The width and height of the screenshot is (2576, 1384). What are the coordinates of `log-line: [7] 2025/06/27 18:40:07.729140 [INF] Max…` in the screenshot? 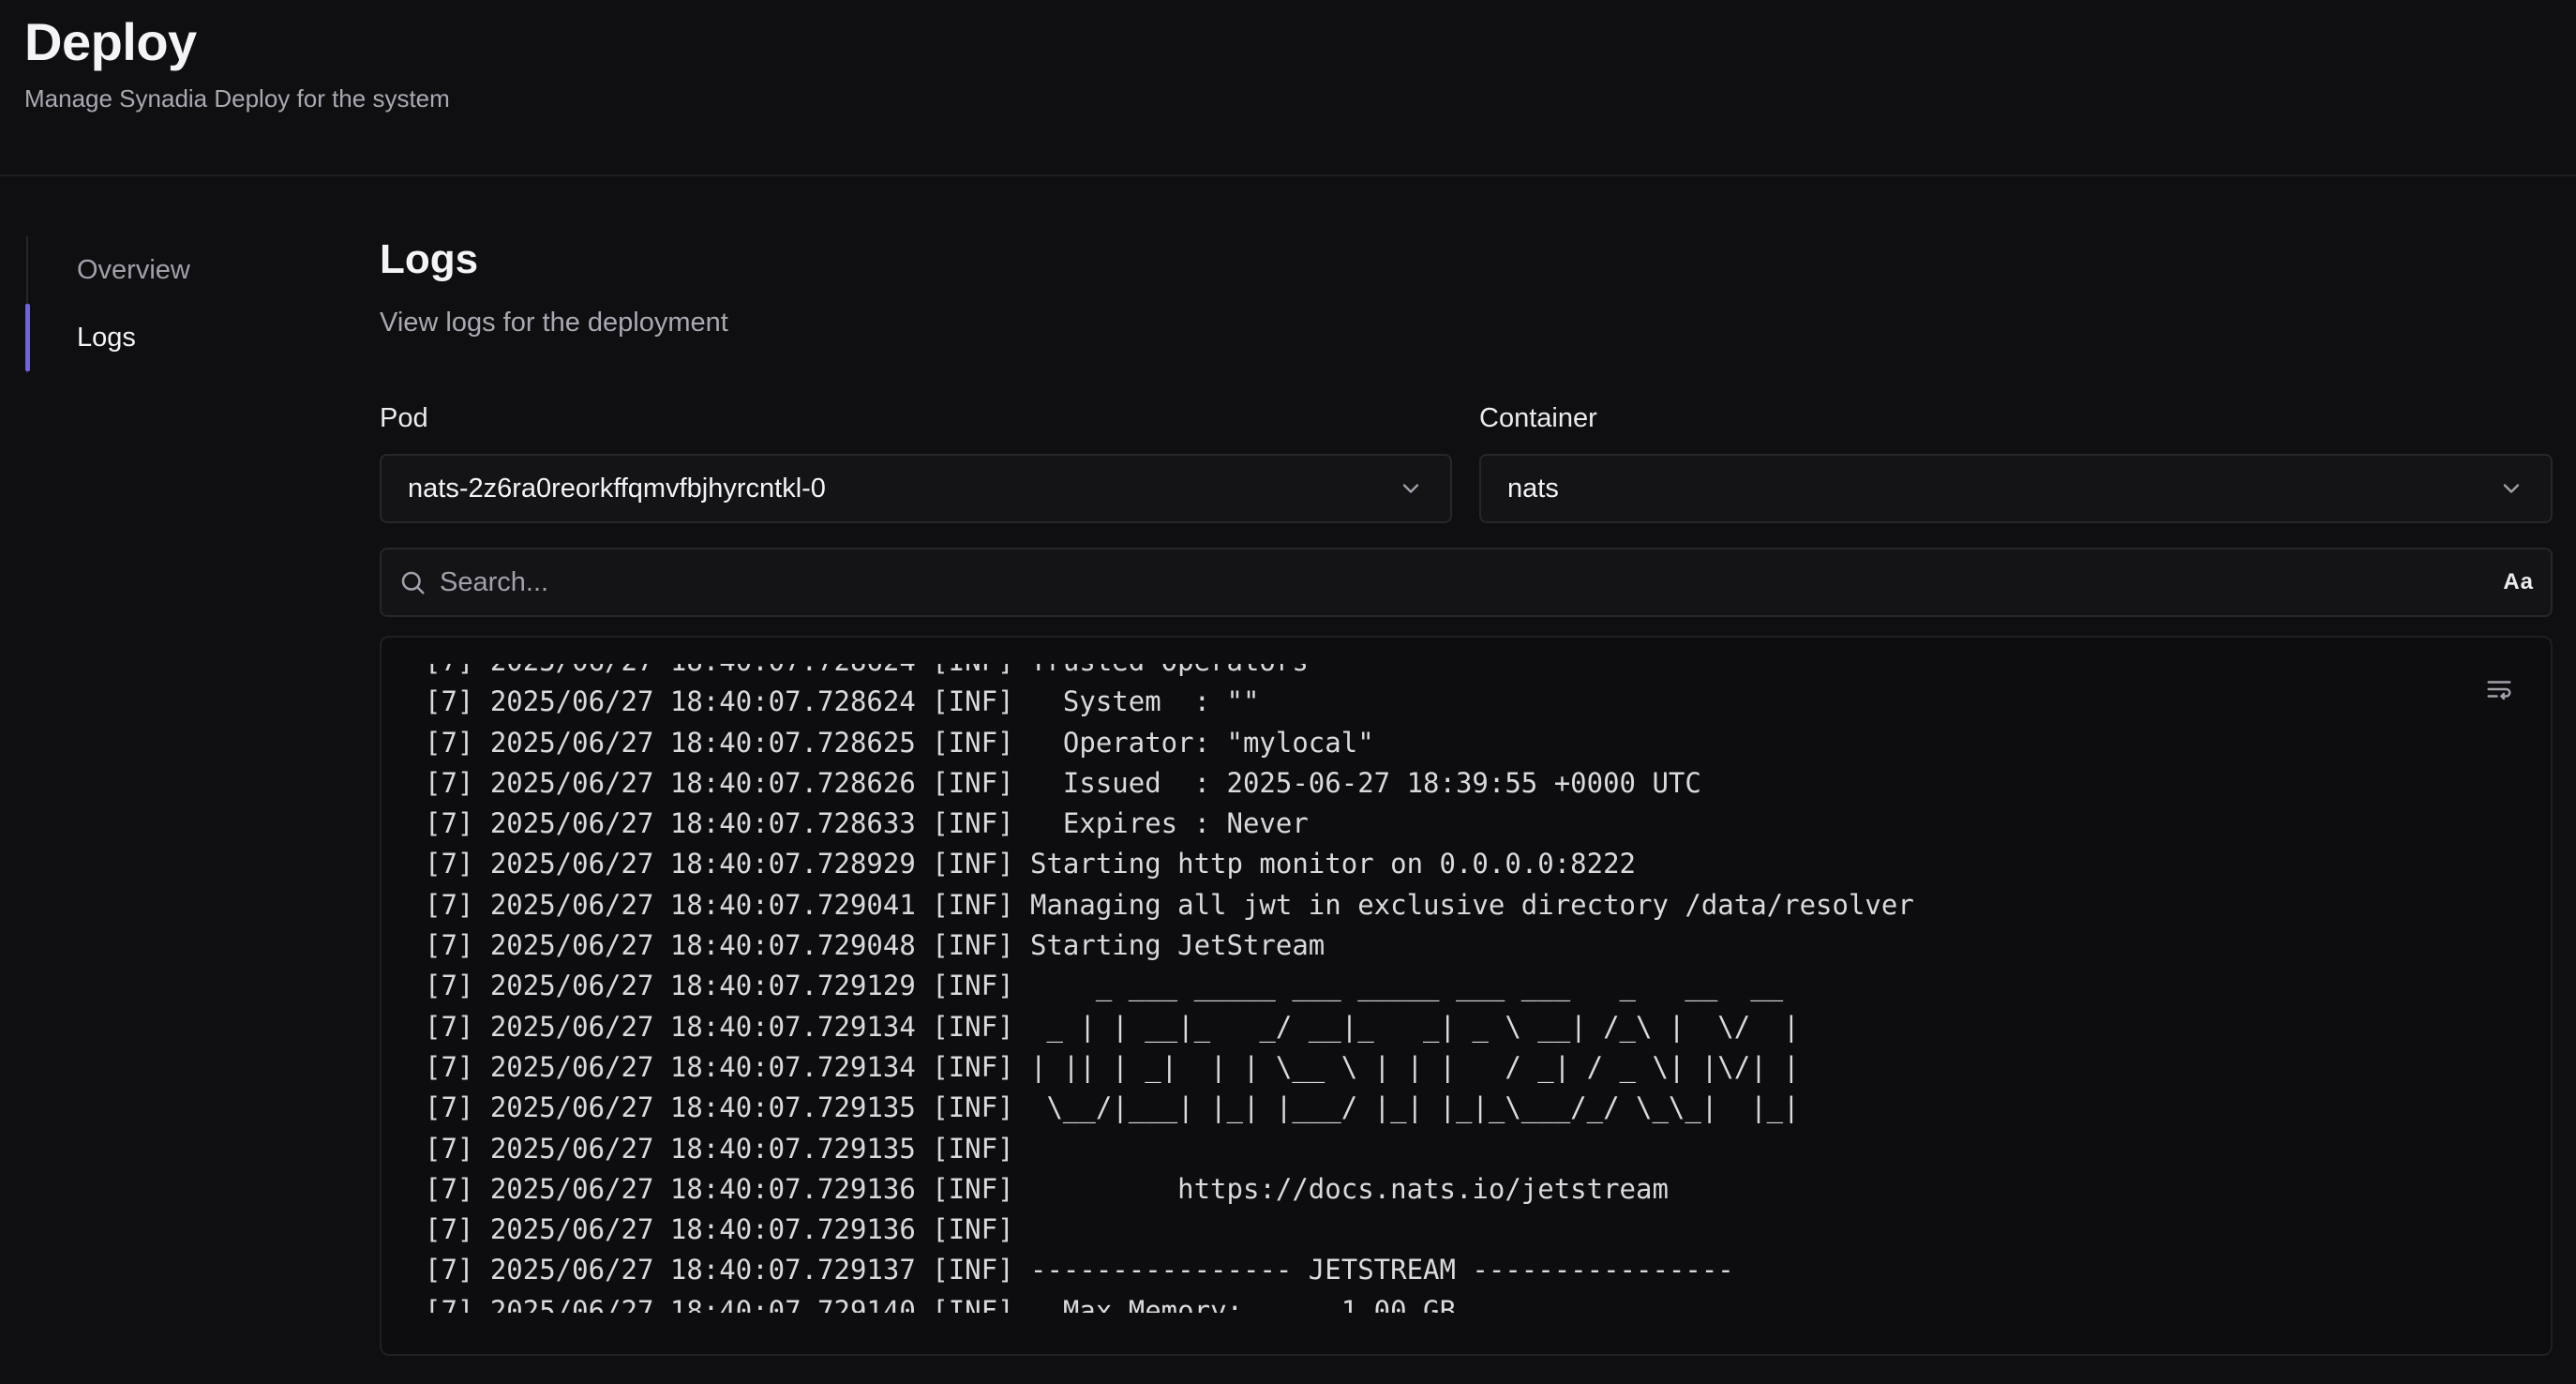 It's located at (941, 1303).